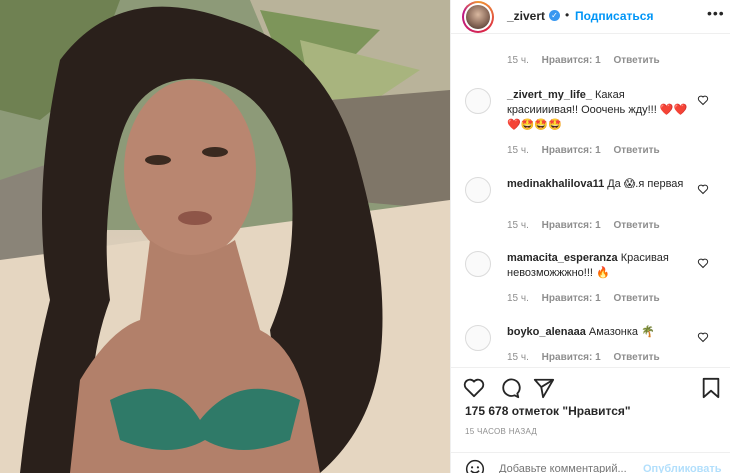 This screenshot has height=473, width=730. Describe the element at coordinates (645, 184) in the screenshot. I see `comment-body: Да 😱.я первая` at that location.